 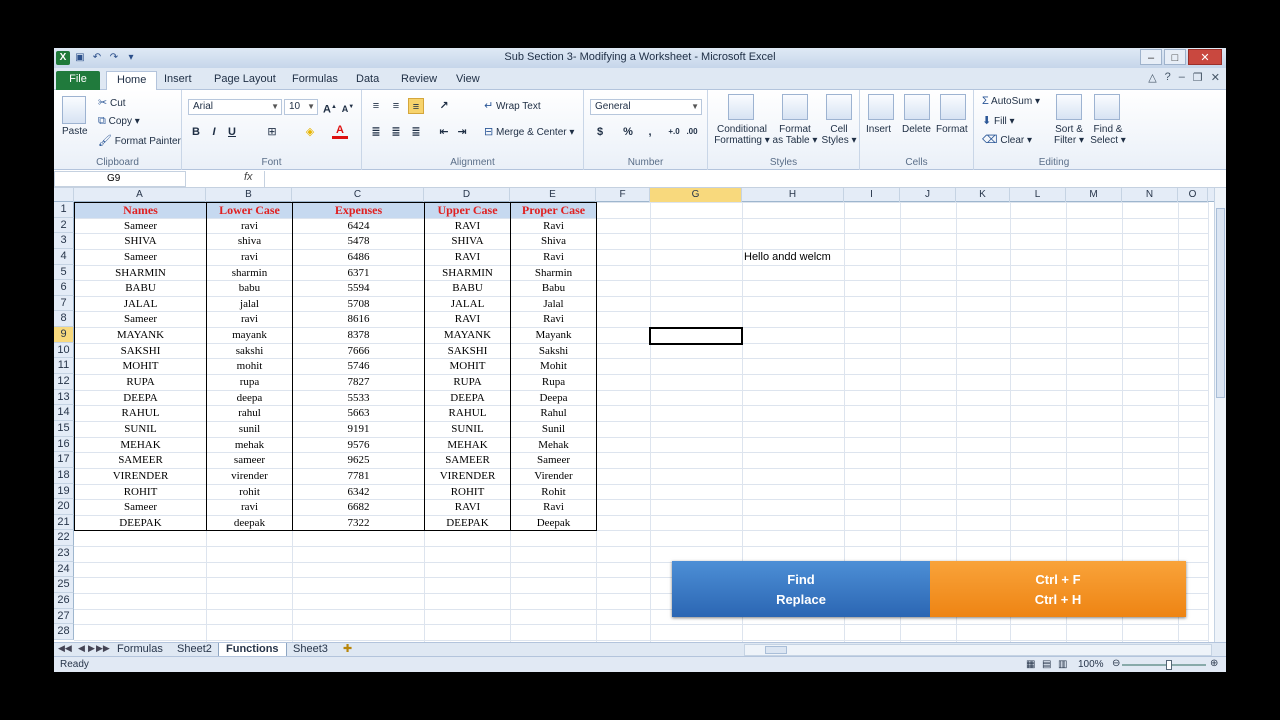 What do you see at coordinates (953, 107) in the screenshot?
I see `format-cells-icon` at bounding box center [953, 107].